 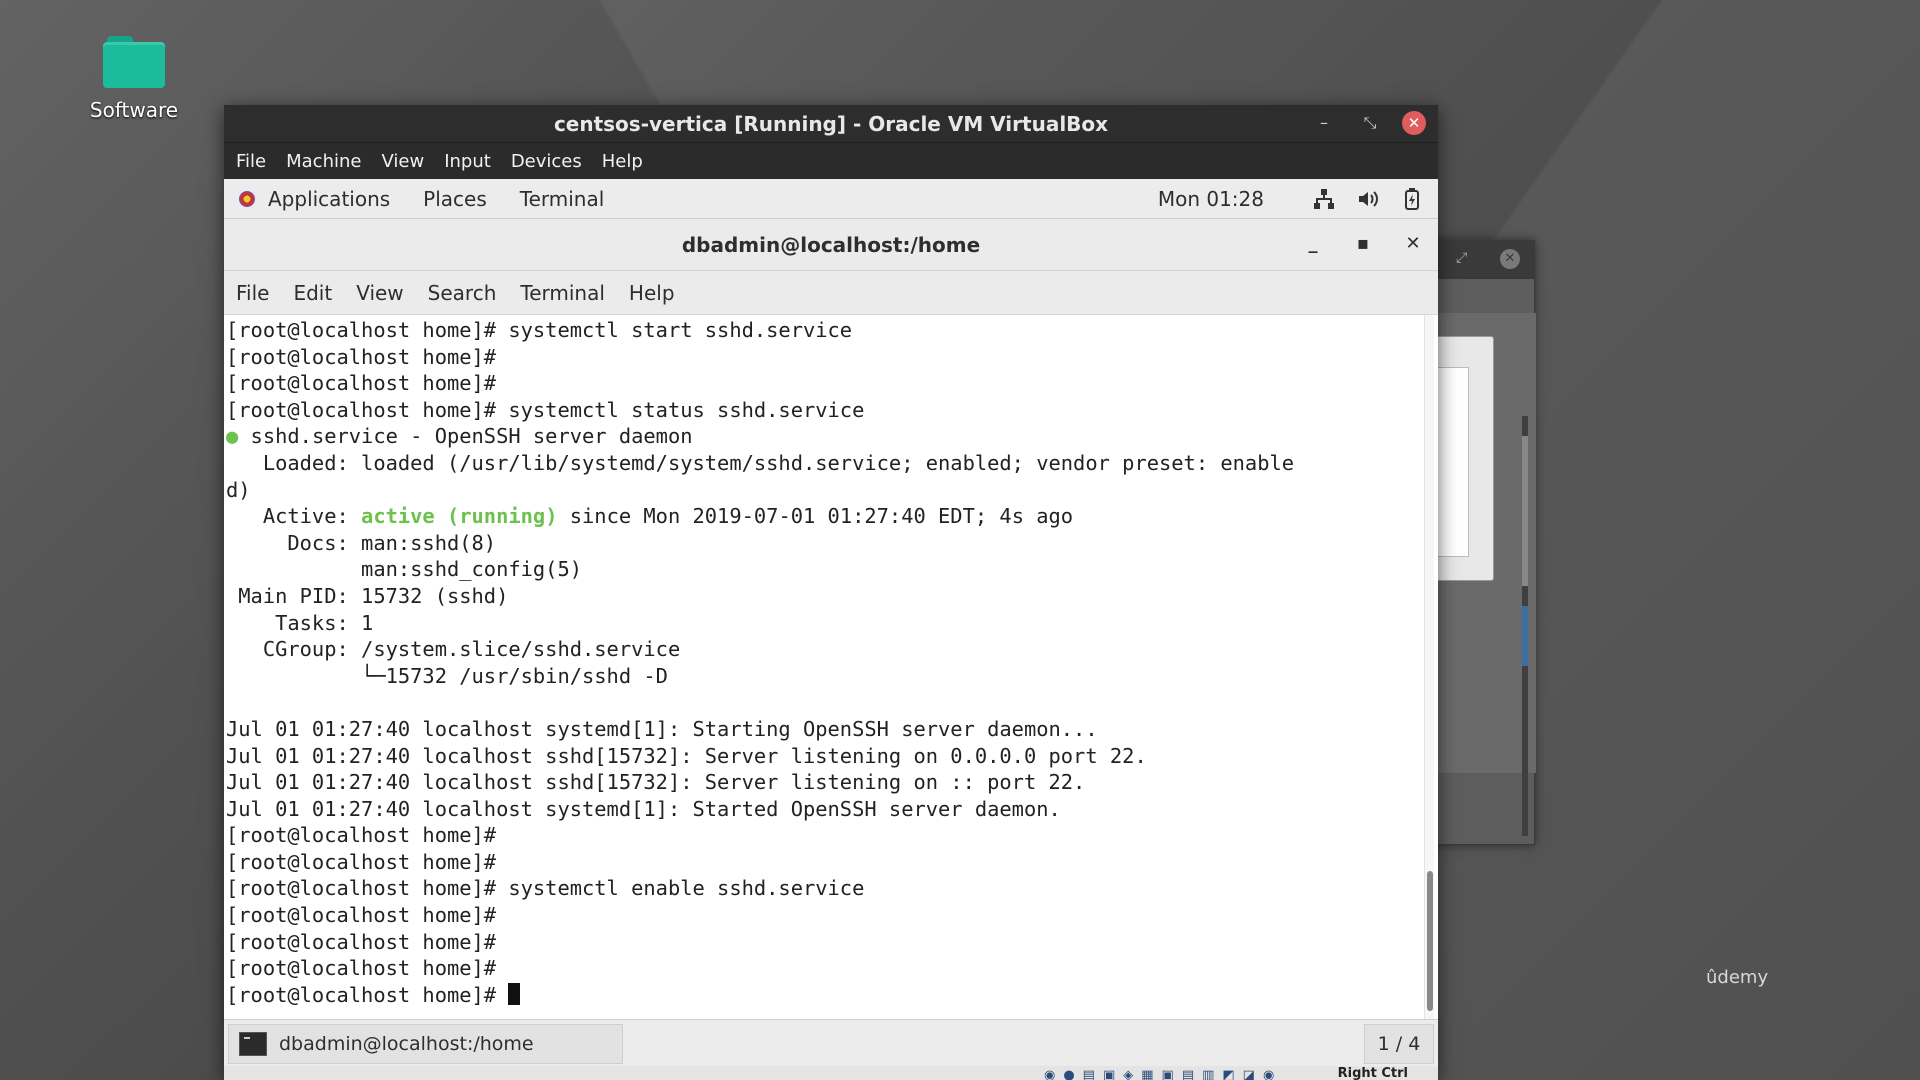 What do you see at coordinates (453, 649) in the screenshot?
I see `terminal-line: CGroup: /system.slice/sshd.service` at bounding box center [453, 649].